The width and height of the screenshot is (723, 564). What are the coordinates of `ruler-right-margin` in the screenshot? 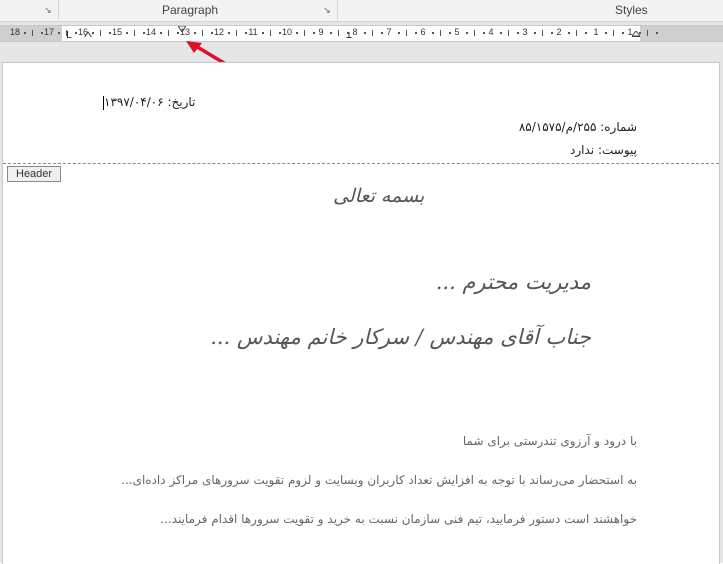 It's located at (681, 33).